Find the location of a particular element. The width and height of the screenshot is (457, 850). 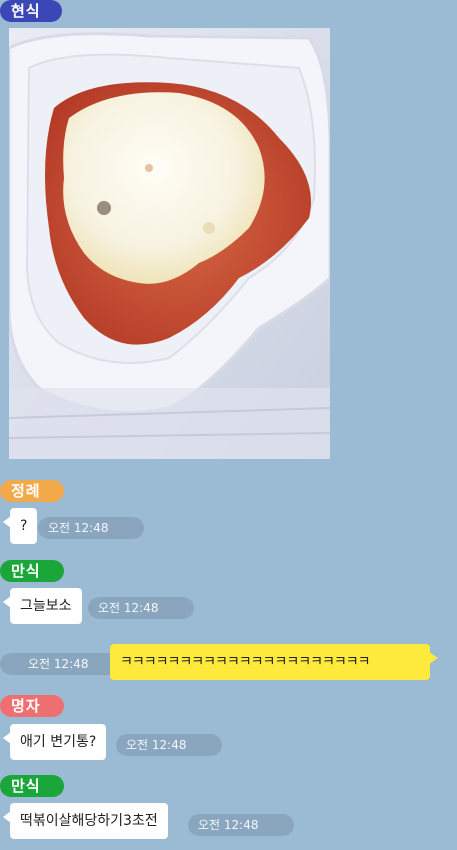

sender-name-hyunsik: 현식 is located at coordinates (31, 11).